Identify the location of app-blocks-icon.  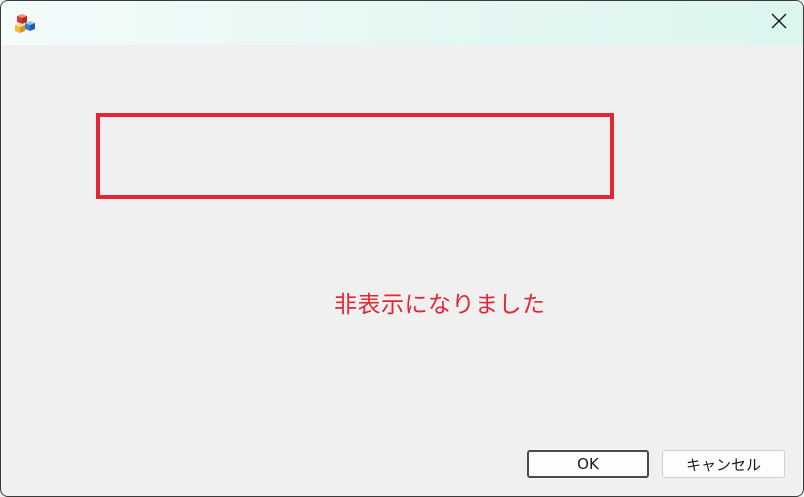
(25, 24).